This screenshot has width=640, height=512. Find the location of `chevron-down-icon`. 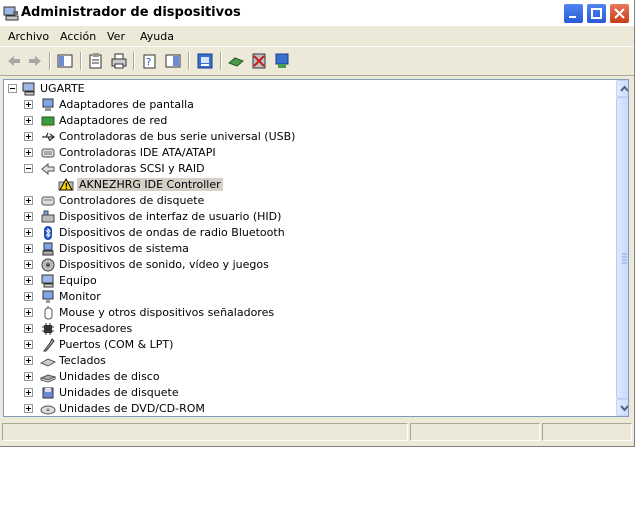

chevron-down-icon is located at coordinates (624, 408).